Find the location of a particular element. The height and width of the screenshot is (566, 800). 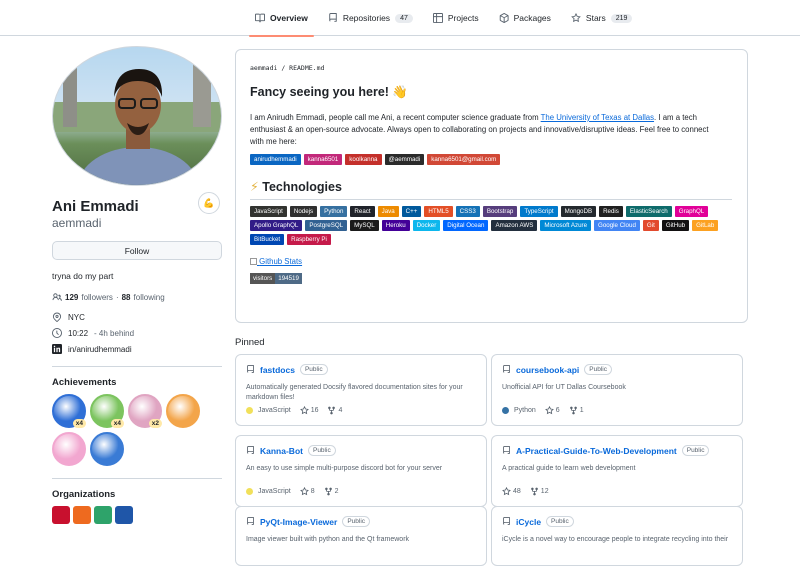

tech-badge: BitBucket is located at coordinates (267, 239).